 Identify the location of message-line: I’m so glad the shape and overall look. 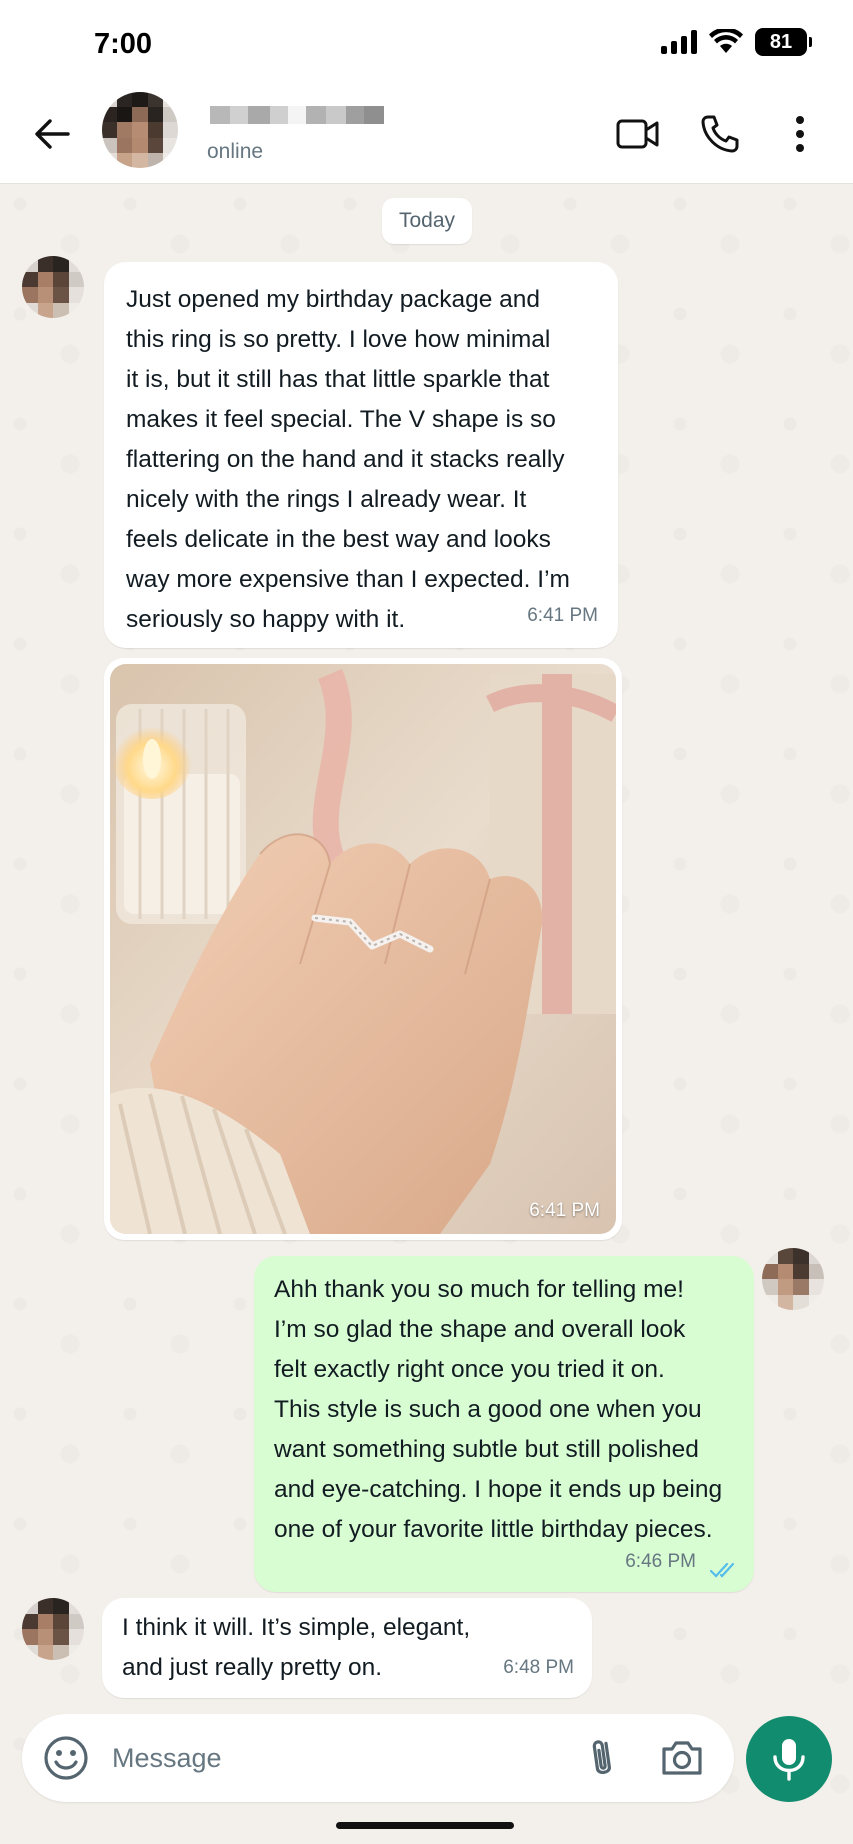
(480, 1329).